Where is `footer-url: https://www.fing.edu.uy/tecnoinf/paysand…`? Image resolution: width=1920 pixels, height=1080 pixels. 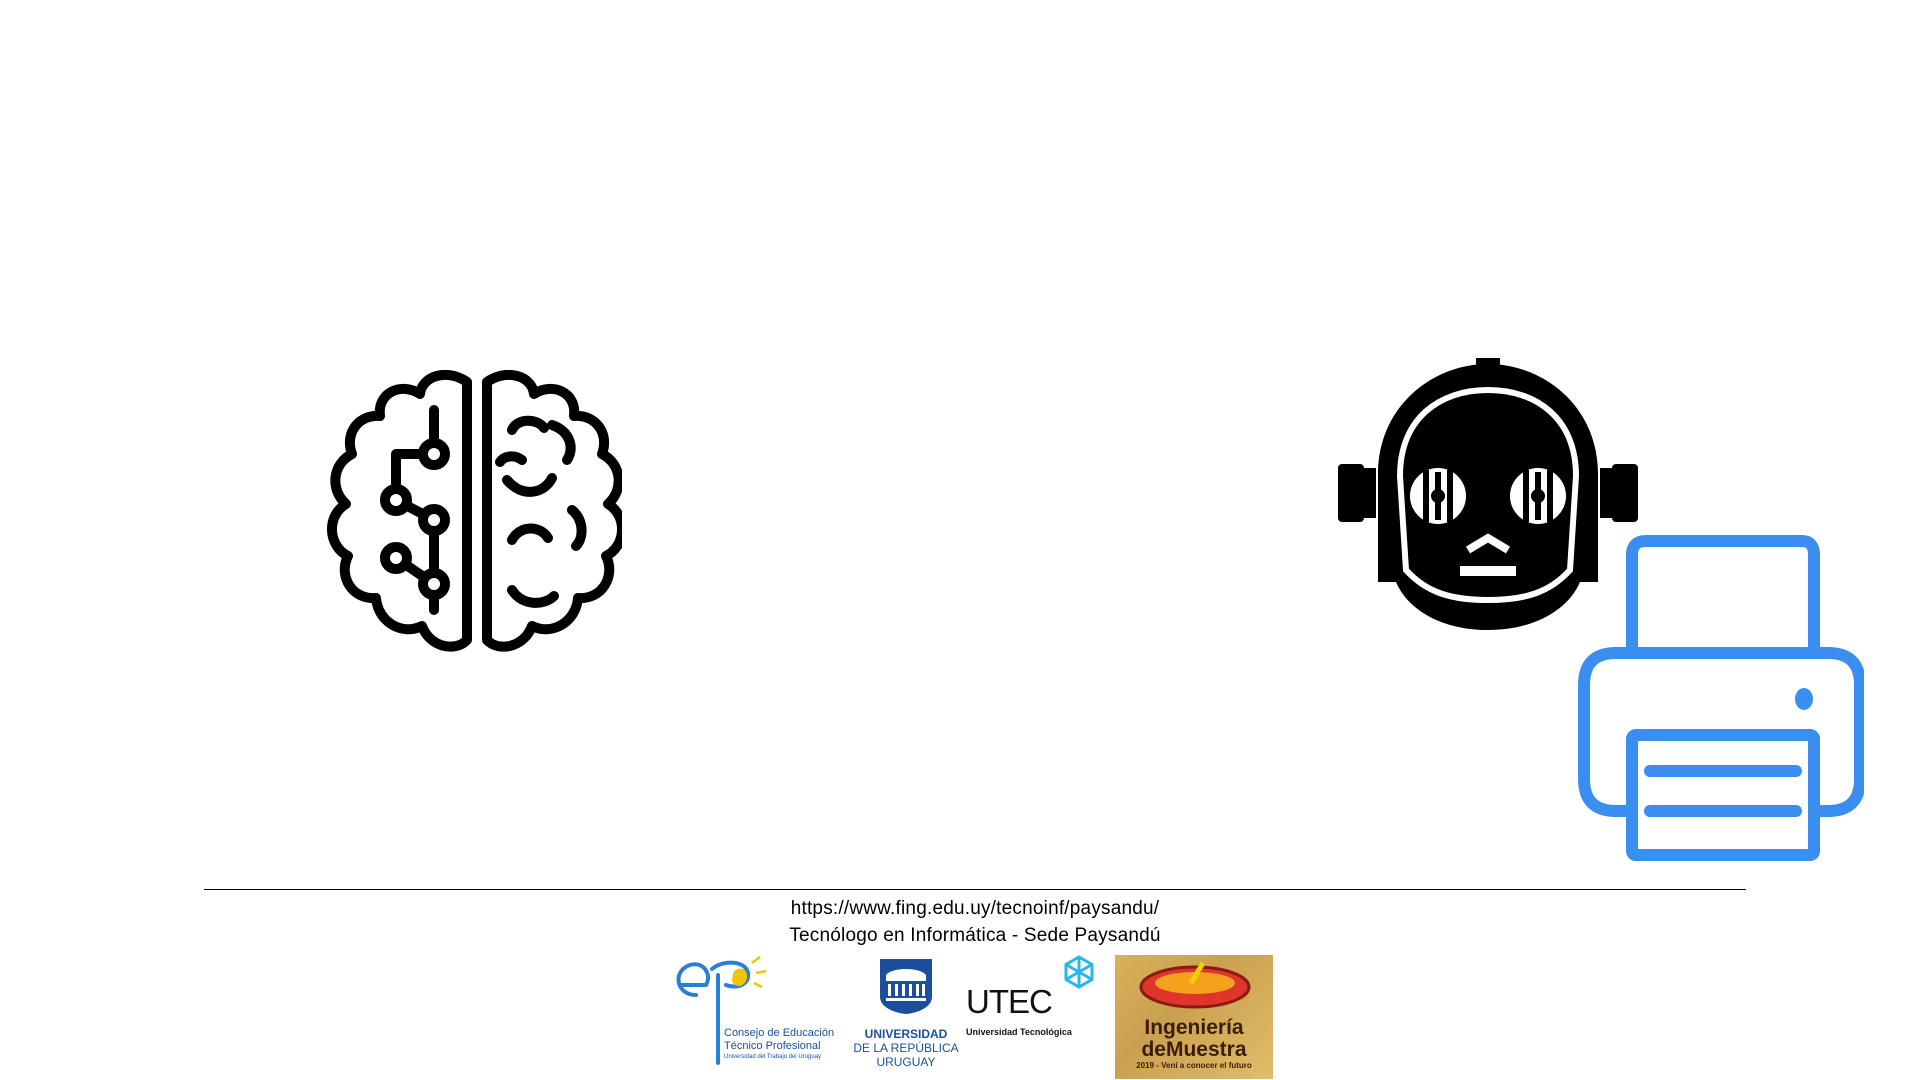
footer-url: https://www.fing.edu.uy/tecnoinf/paysand… is located at coordinates (960, 909).